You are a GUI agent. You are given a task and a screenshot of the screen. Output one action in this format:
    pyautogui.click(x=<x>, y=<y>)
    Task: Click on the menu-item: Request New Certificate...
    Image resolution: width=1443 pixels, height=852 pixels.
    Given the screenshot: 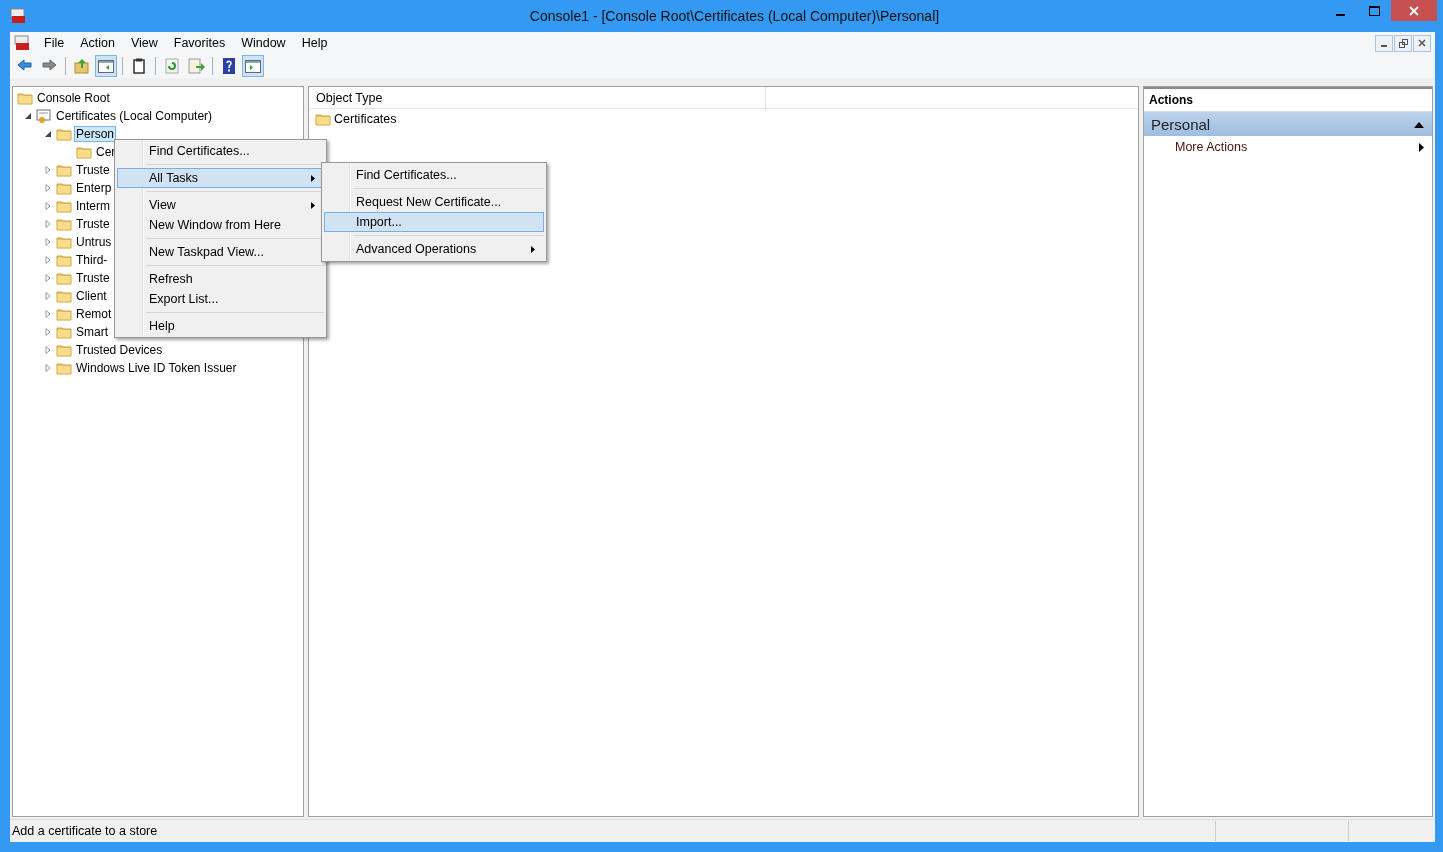 What is the action you would take?
    pyautogui.click(x=434, y=202)
    